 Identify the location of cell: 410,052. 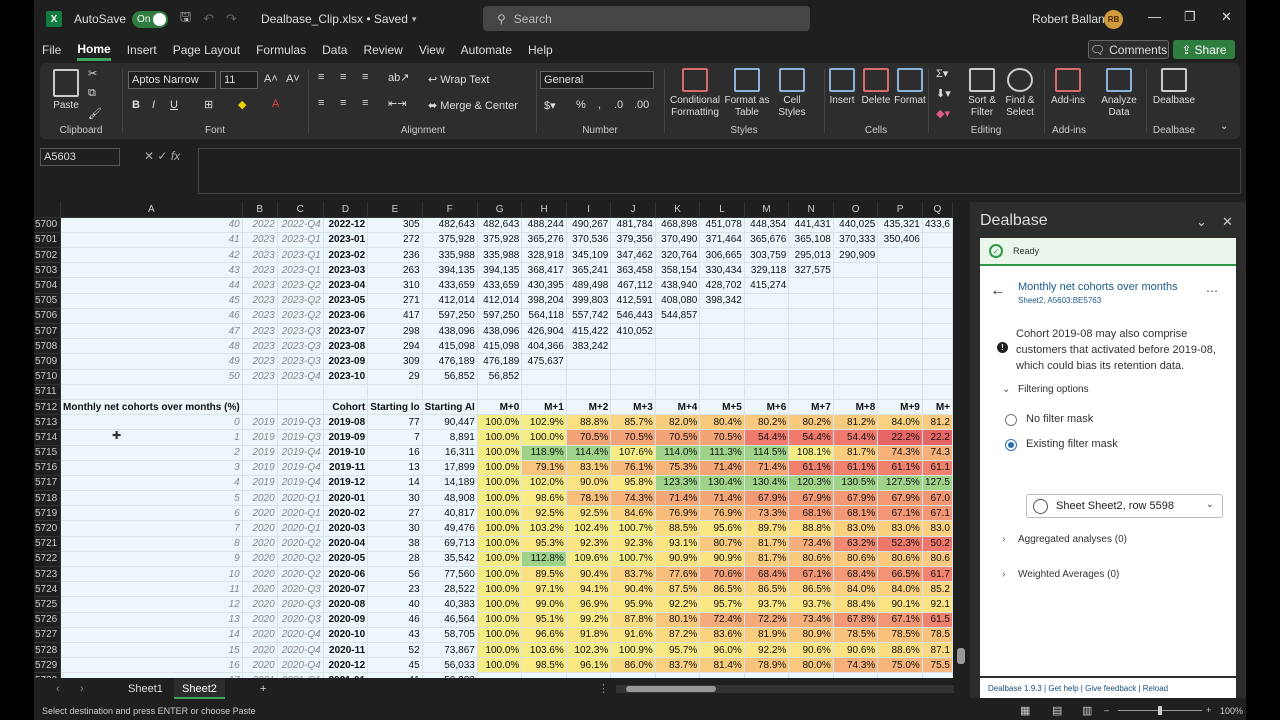
(633, 331).